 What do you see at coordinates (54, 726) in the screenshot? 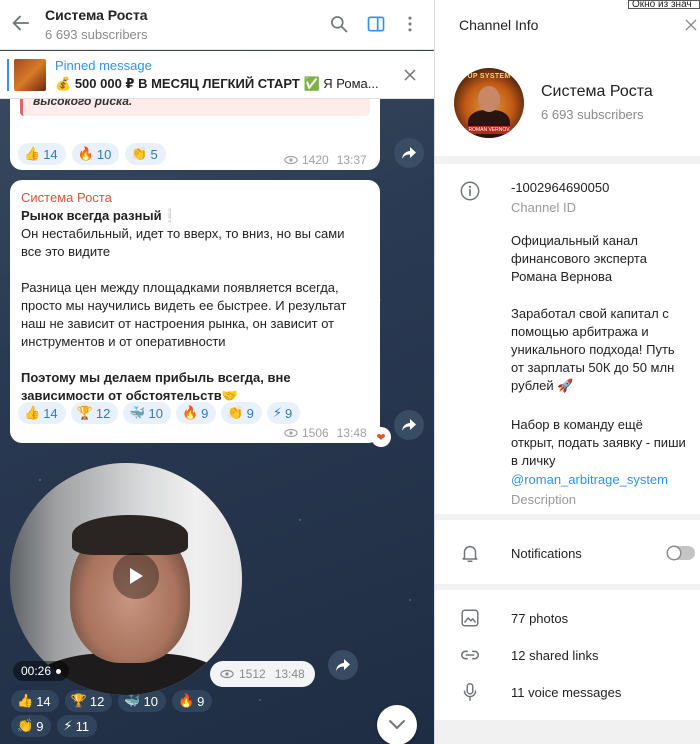
I see `reactions-row: 👏 9 ⚡ 11` at bounding box center [54, 726].